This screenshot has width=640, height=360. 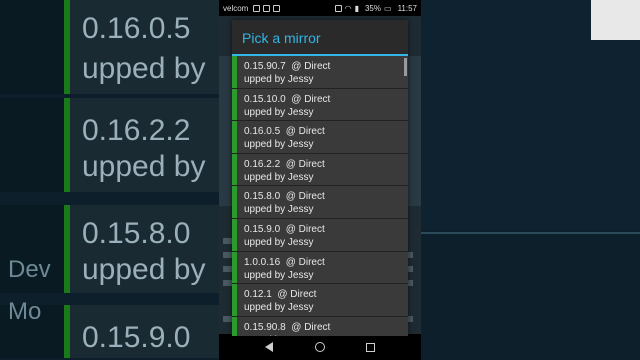 I want to click on mirror-item: 0.15.10.0 @ Direct upped by Jessy, so click(x=320, y=105).